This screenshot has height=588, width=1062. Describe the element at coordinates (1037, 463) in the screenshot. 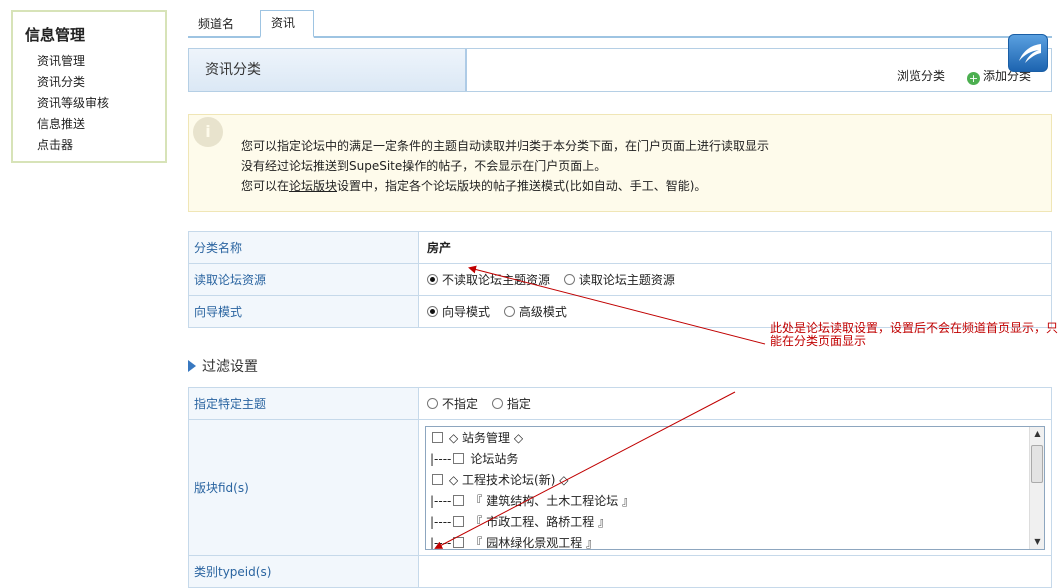

I see `scroll-thumb` at that location.